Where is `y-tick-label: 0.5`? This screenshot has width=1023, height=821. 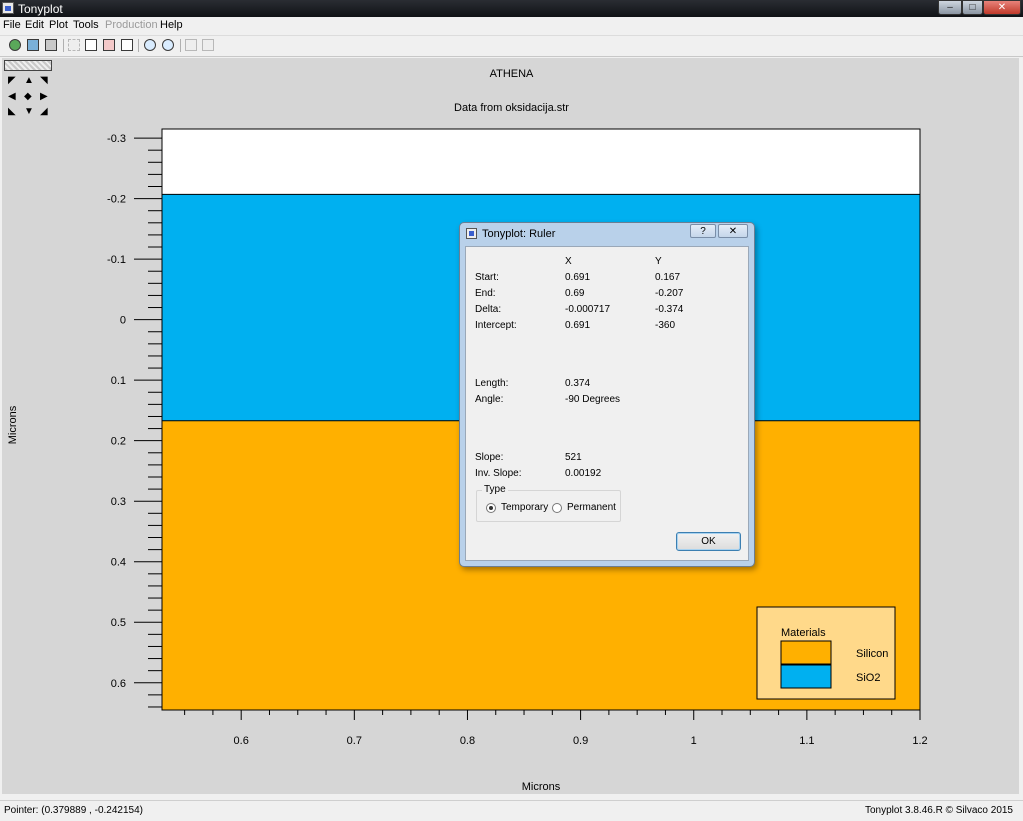
y-tick-label: 0.5 is located at coordinates (118, 623).